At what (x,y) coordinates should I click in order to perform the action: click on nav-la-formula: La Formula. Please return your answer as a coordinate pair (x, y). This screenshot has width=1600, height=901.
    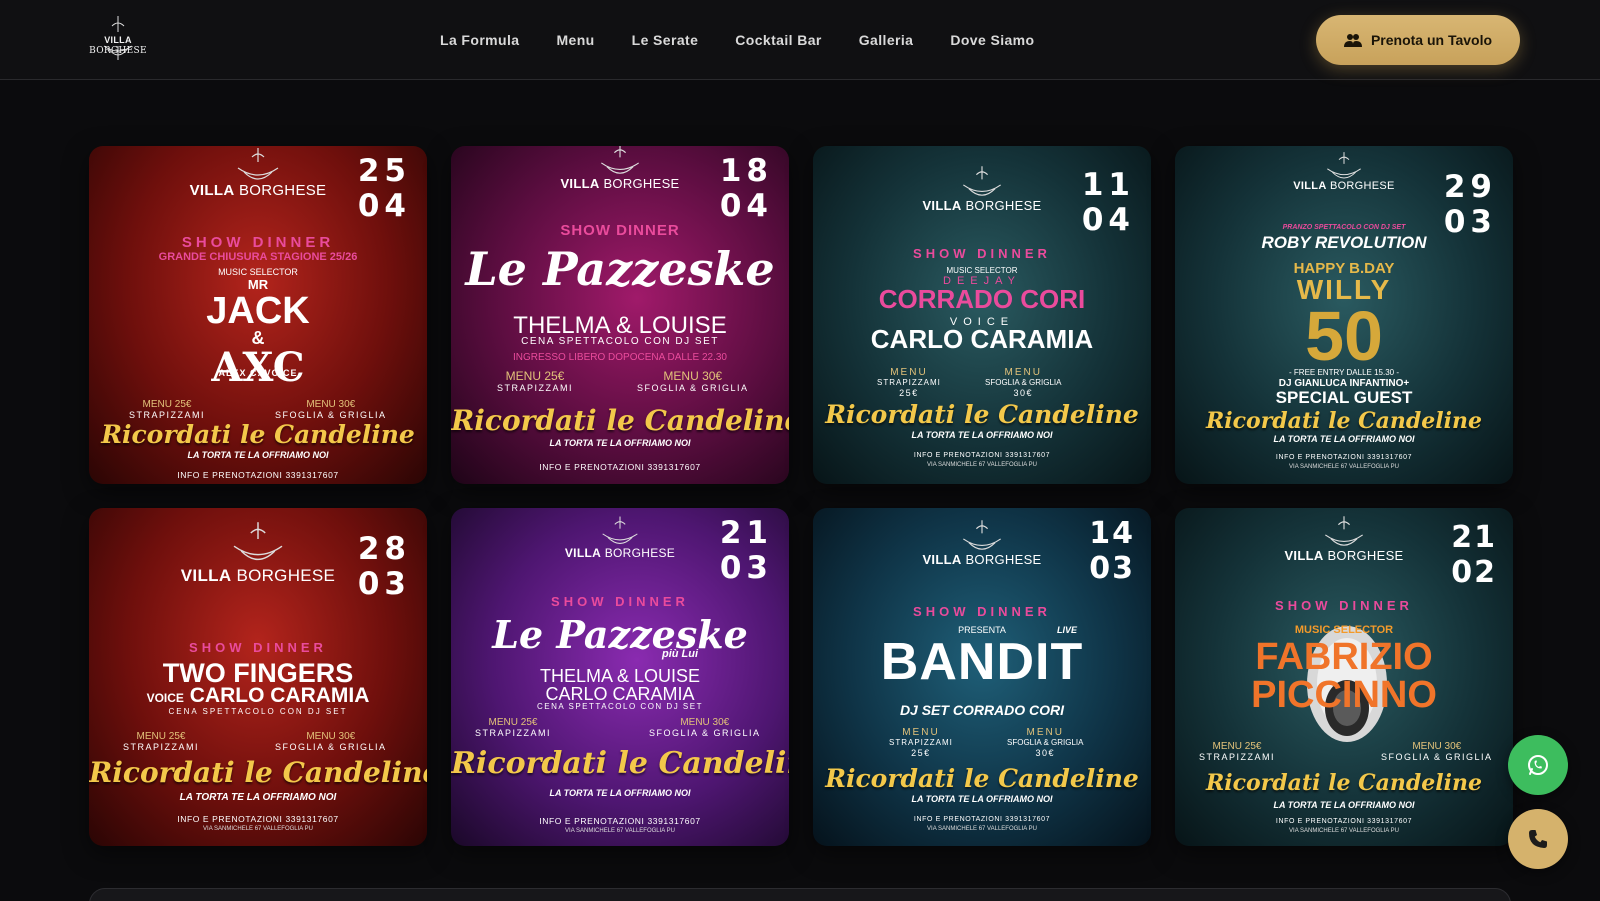
    Looking at the image, I should click on (479, 40).